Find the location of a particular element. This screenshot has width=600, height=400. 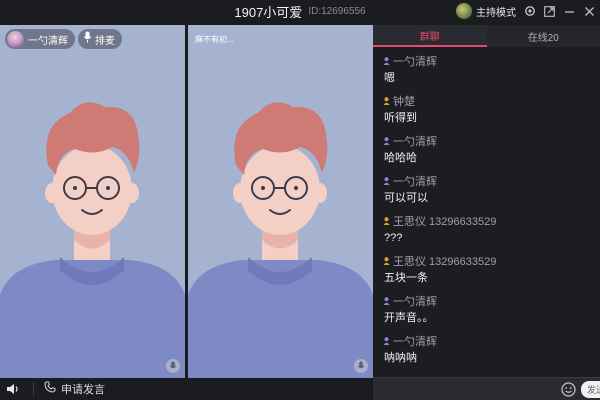

chat-message: 一勺清辉 可以可以 is located at coordinates (486, 193).